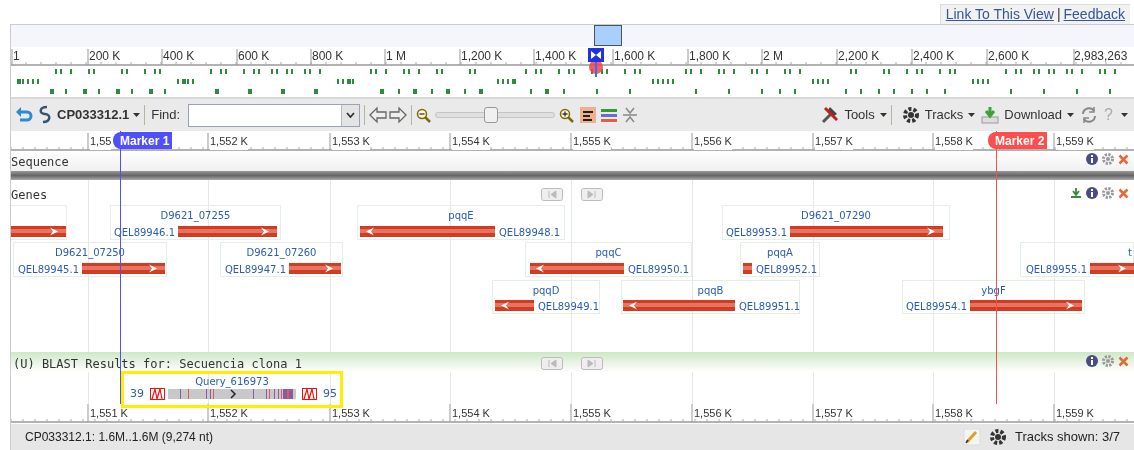 This screenshot has height=450, width=1134. Describe the element at coordinates (836, 215) in the screenshot. I see `gene-label: D9621_07290` at that location.